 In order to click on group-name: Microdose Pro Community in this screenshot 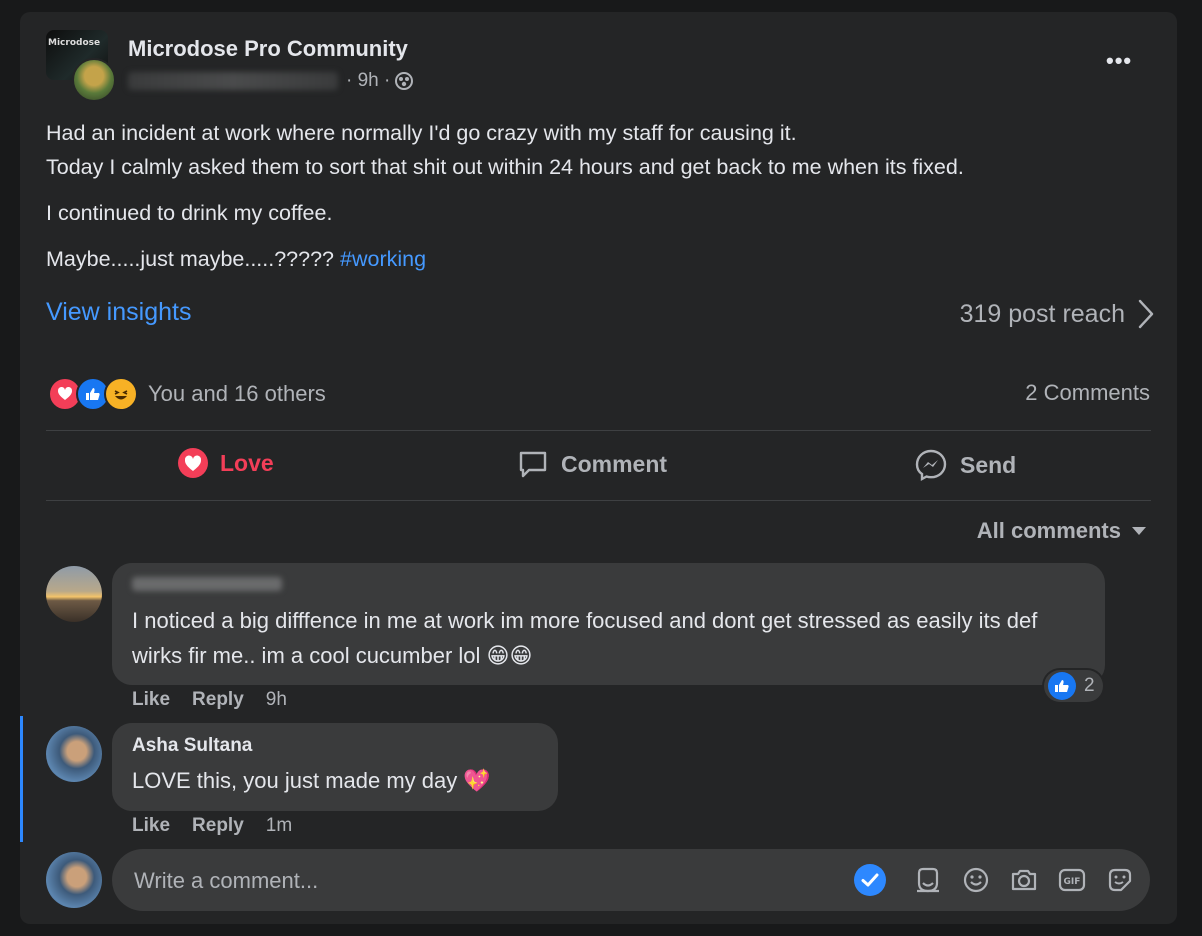, I will do `click(268, 49)`.